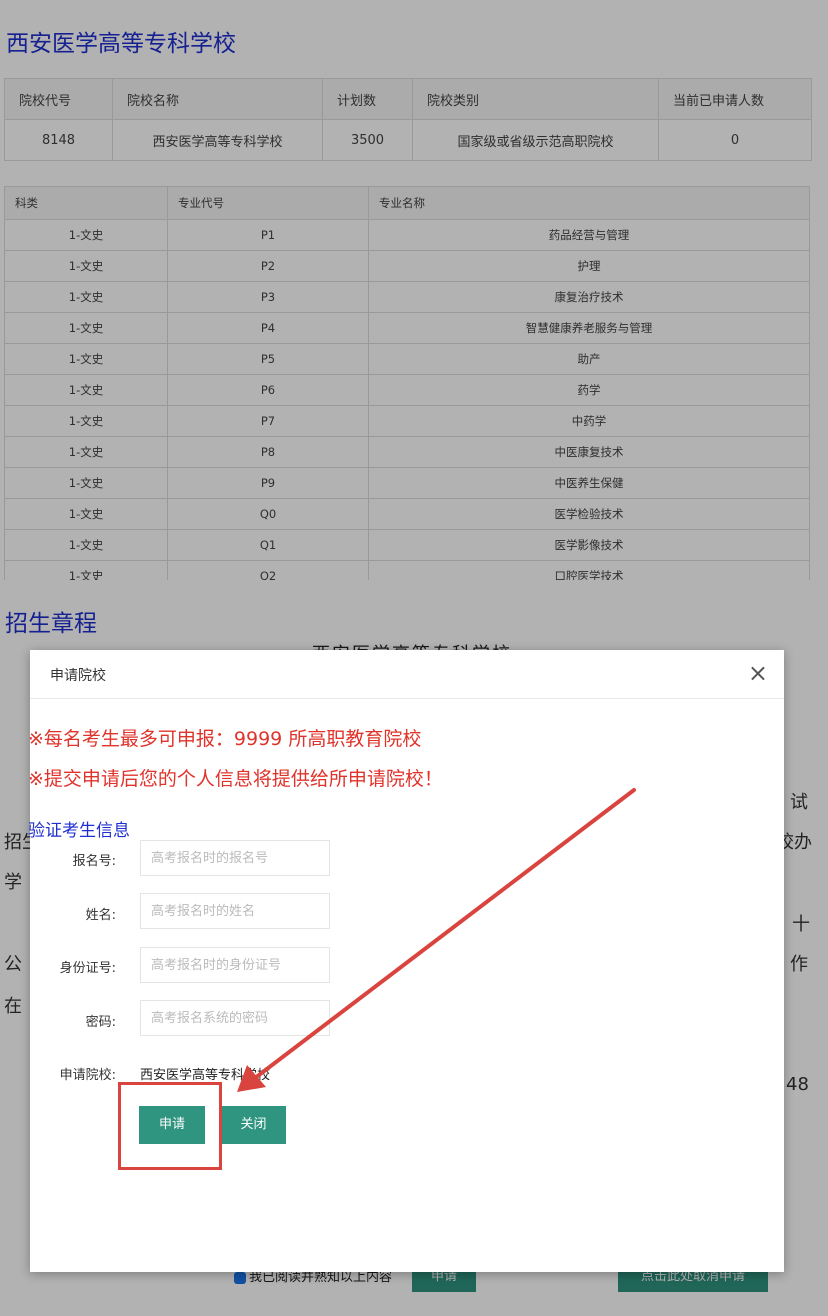 The height and width of the screenshot is (1316, 828). What do you see at coordinates (444, 934) in the screenshot?
I see `arrow-shaft` at bounding box center [444, 934].